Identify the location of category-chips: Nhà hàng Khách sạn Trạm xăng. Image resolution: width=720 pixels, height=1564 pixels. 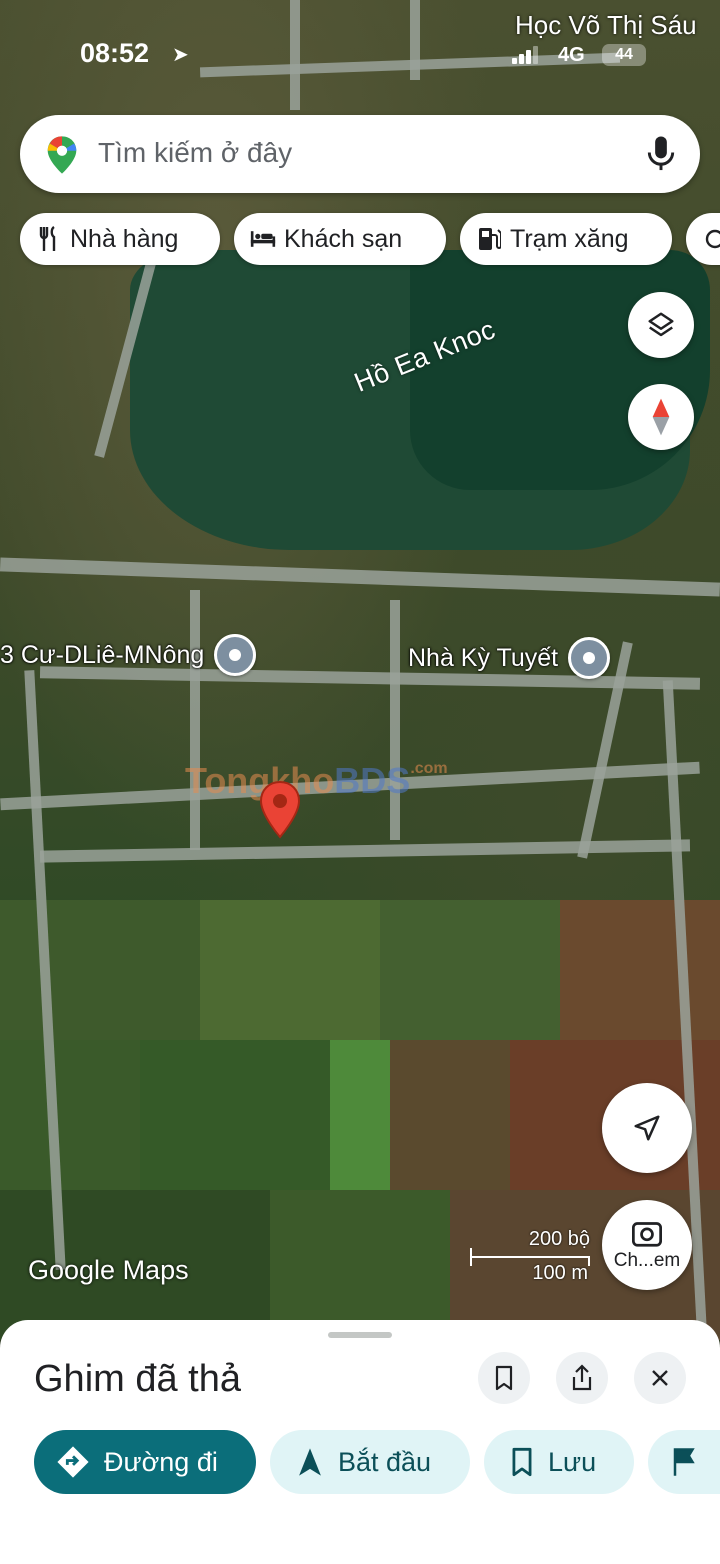
(370, 239).